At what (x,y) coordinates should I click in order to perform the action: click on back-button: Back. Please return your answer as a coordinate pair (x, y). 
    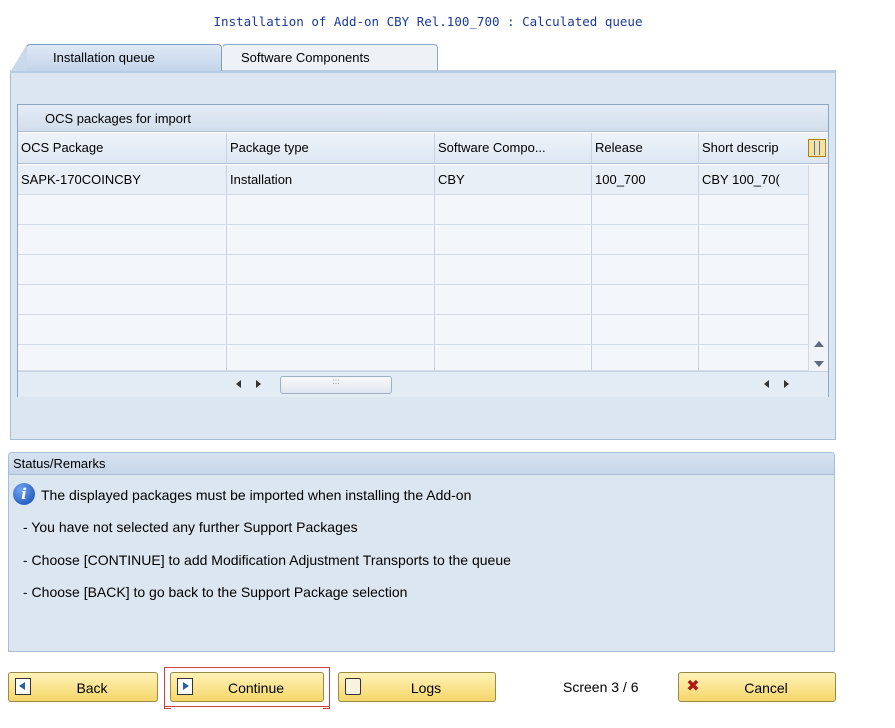
    Looking at the image, I should click on (83, 687).